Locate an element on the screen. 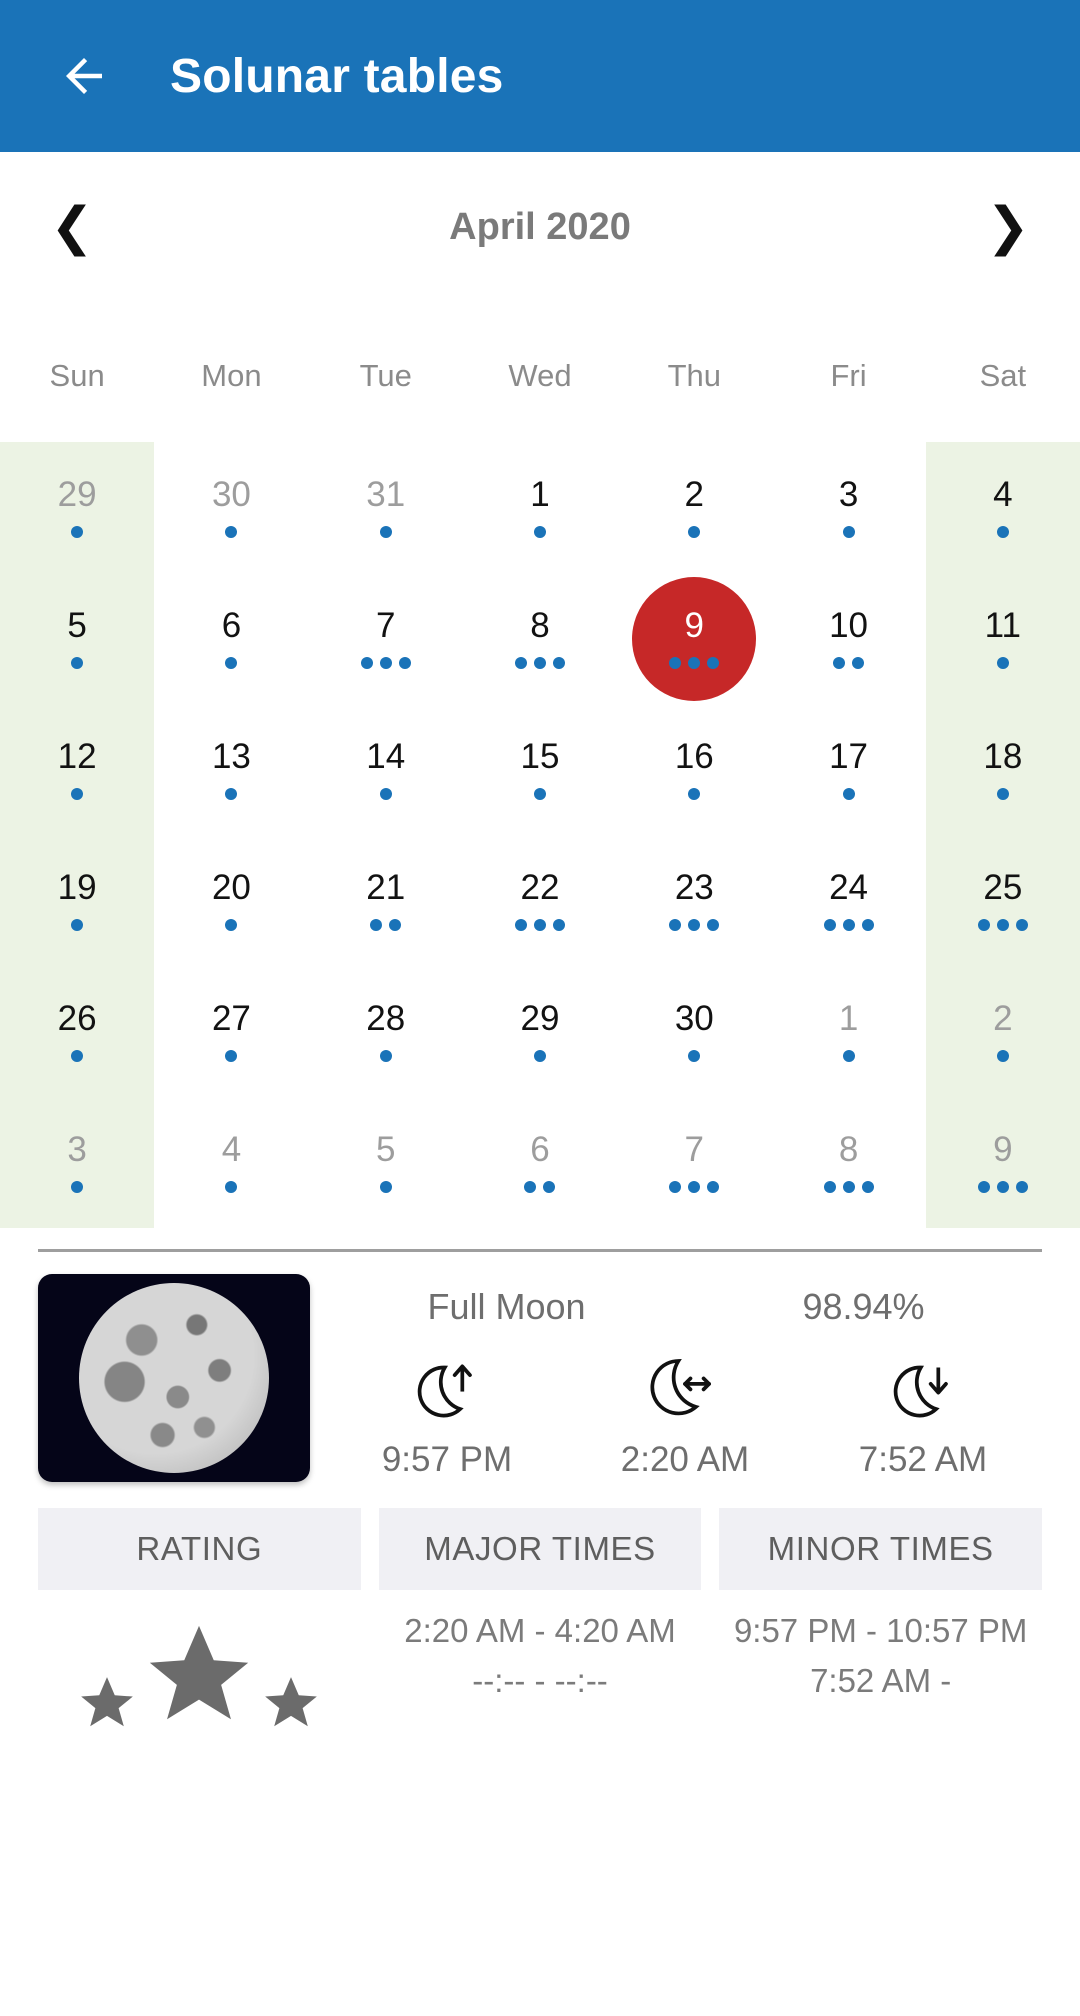  weekday-label-thu: Thu is located at coordinates (694, 375).